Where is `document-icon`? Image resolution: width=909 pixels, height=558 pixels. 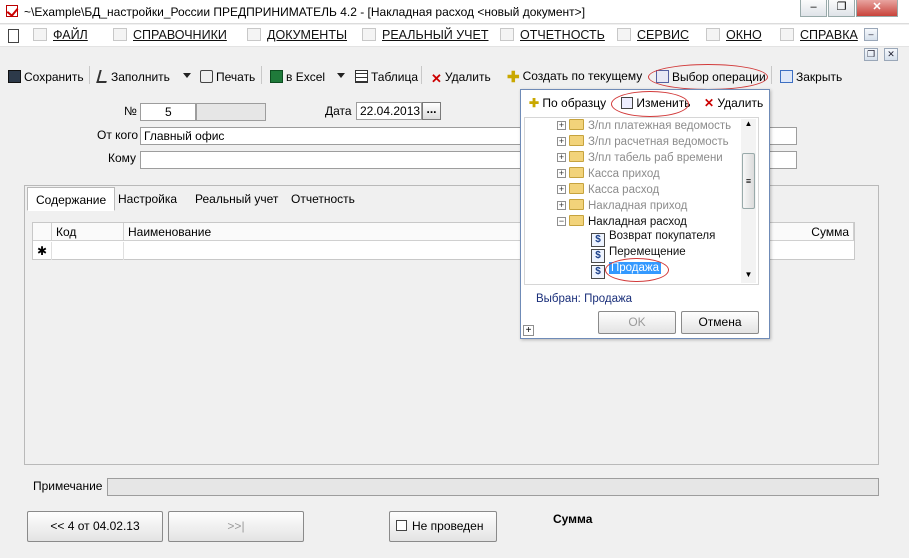
document-icon is located at coordinates (13, 36).